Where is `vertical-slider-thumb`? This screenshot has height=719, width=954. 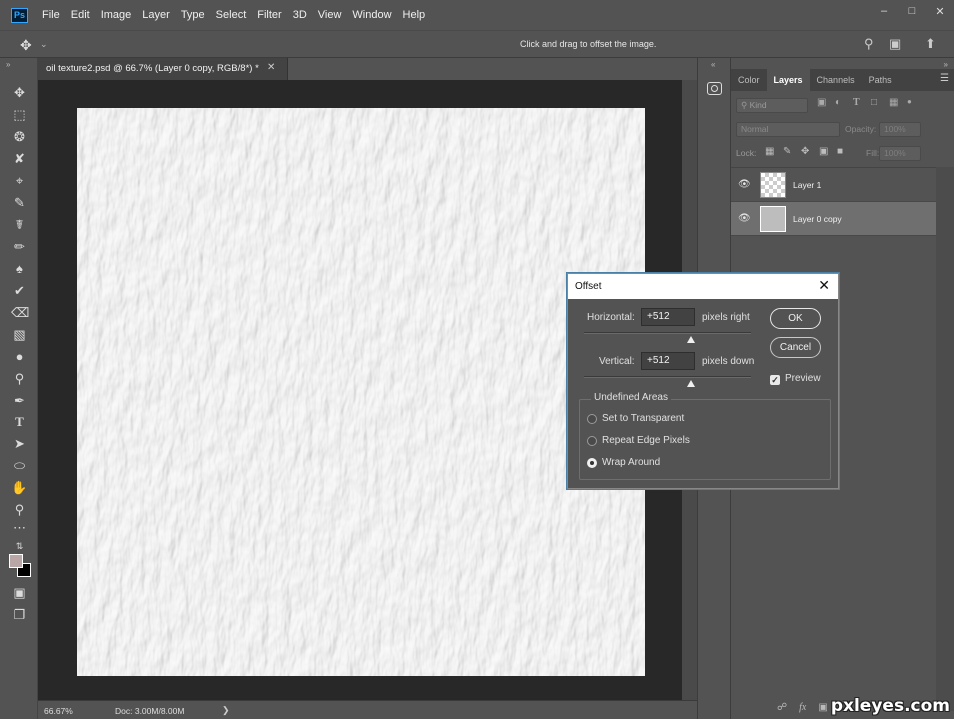 vertical-slider-thumb is located at coordinates (691, 383).